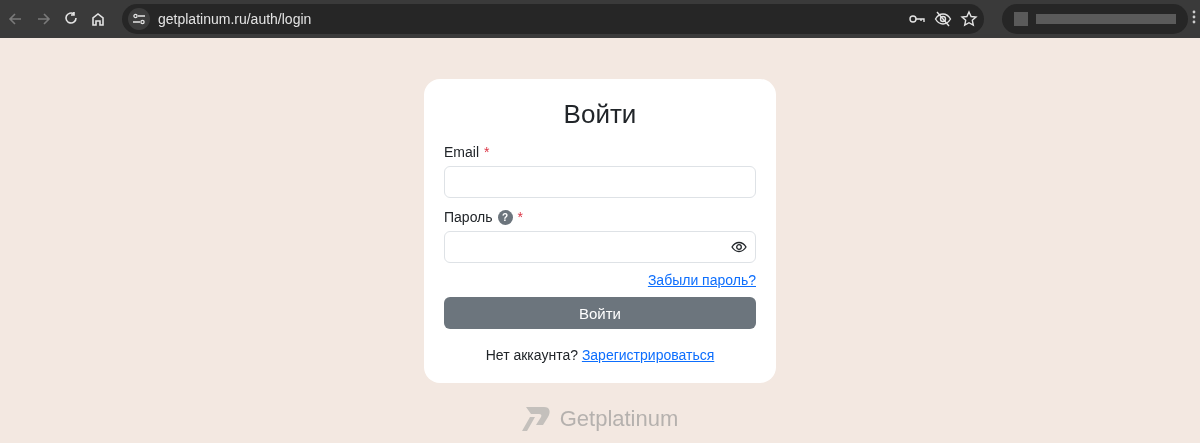  What do you see at coordinates (461, 152) in the screenshot?
I see `field-label: Email` at bounding box center [461, 152].